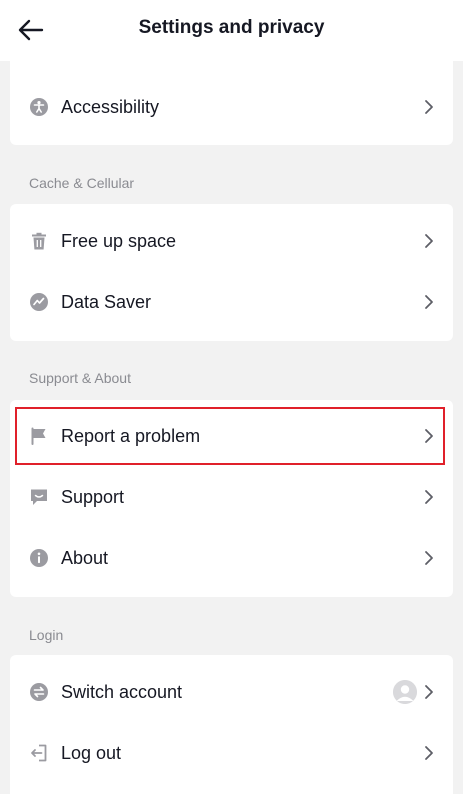 The height and width of the screenshot is (794, 463). What do you see at coordinates (39, 302) in the screenshot?
I see `data-saver-icon` at bounding box center [39, 302].